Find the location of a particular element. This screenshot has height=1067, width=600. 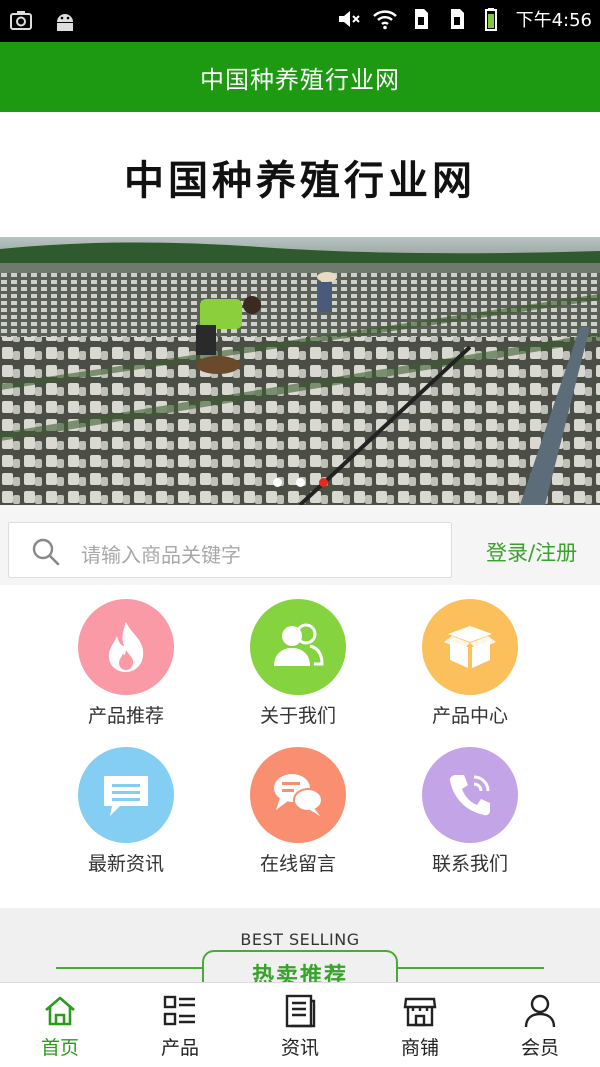

grid-item-latest-news: 最新资讯 is located at coordinates (126, 804).